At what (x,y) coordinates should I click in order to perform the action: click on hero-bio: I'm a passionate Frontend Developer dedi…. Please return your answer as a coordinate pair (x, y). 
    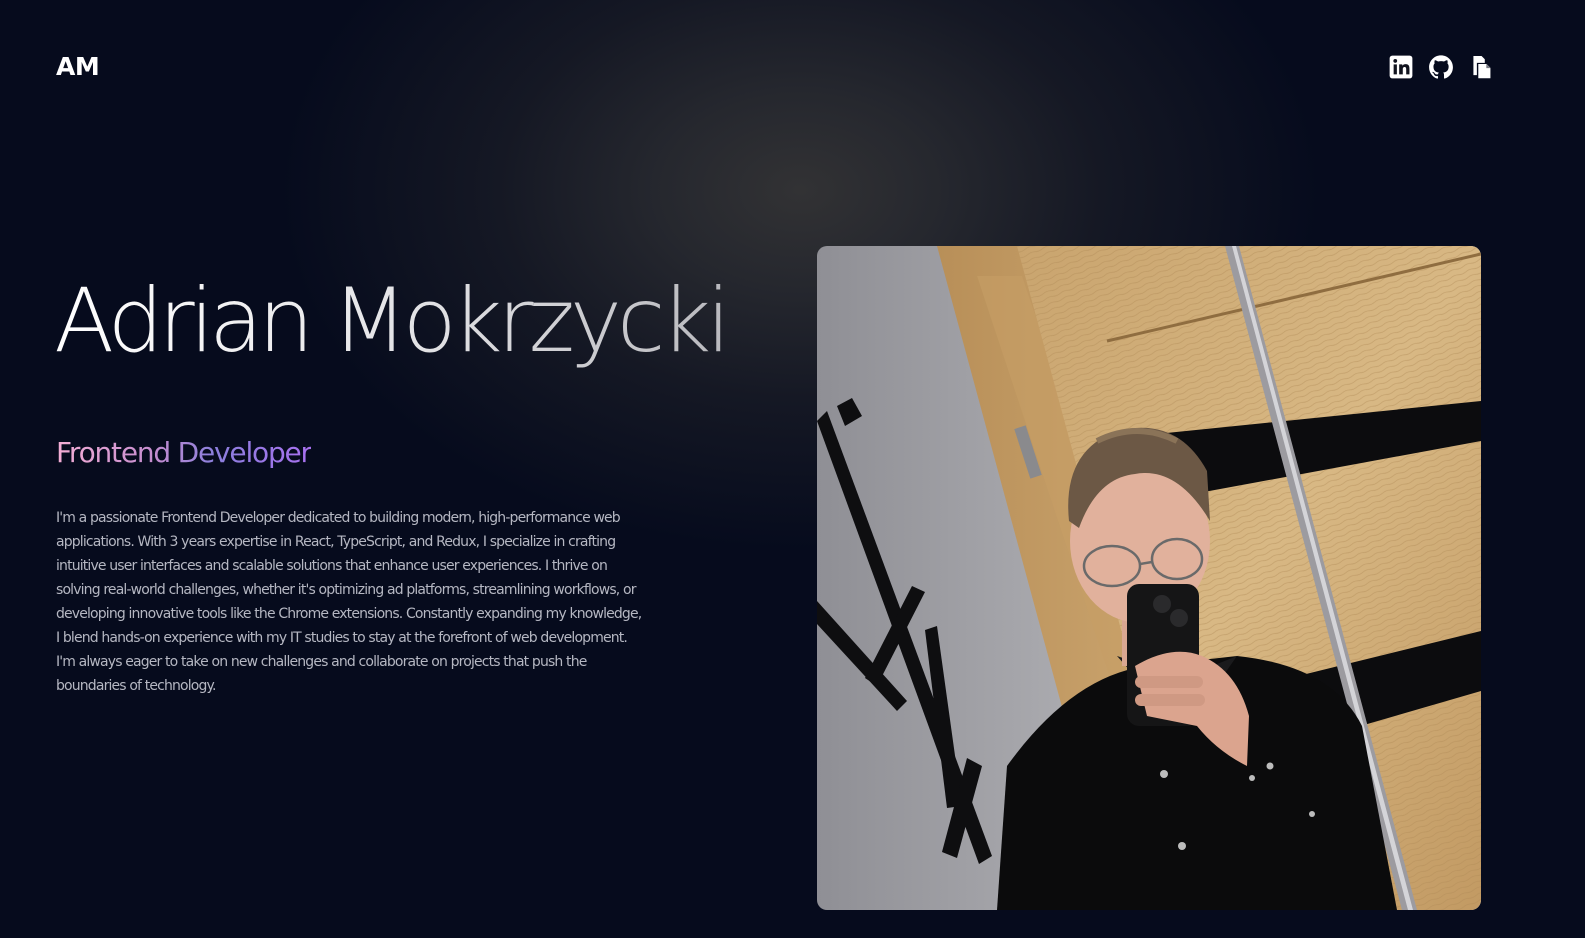
    Looking at the image, I should click on (349, 602).